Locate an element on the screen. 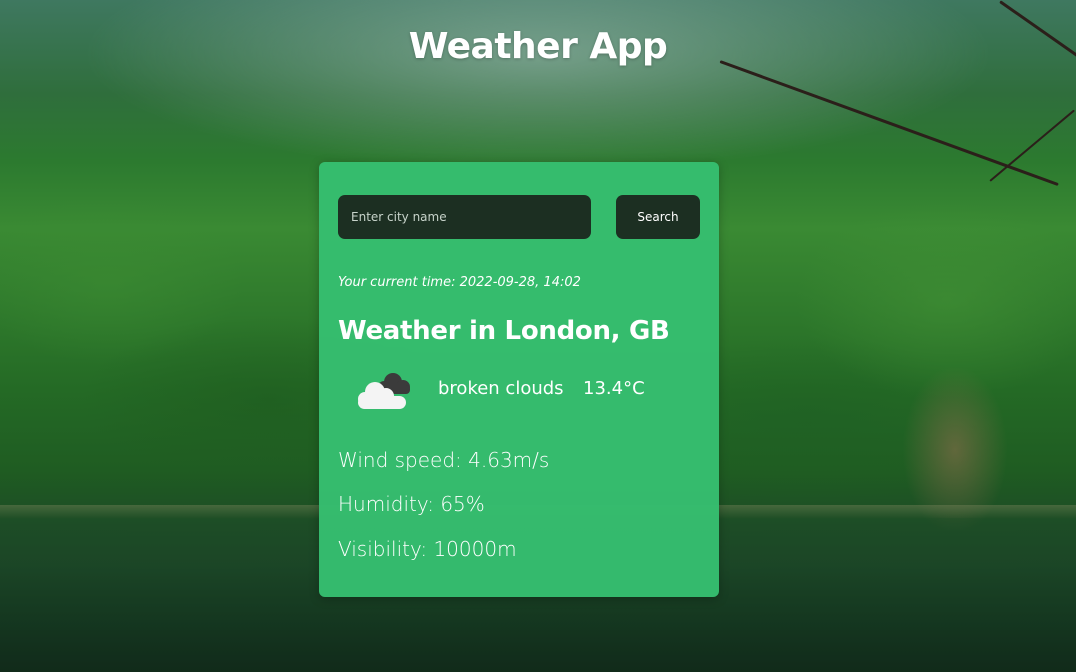 This screenshot has width=1076, height=672. city-heading: Weather in London, GB is located at coordinates (504, 331).